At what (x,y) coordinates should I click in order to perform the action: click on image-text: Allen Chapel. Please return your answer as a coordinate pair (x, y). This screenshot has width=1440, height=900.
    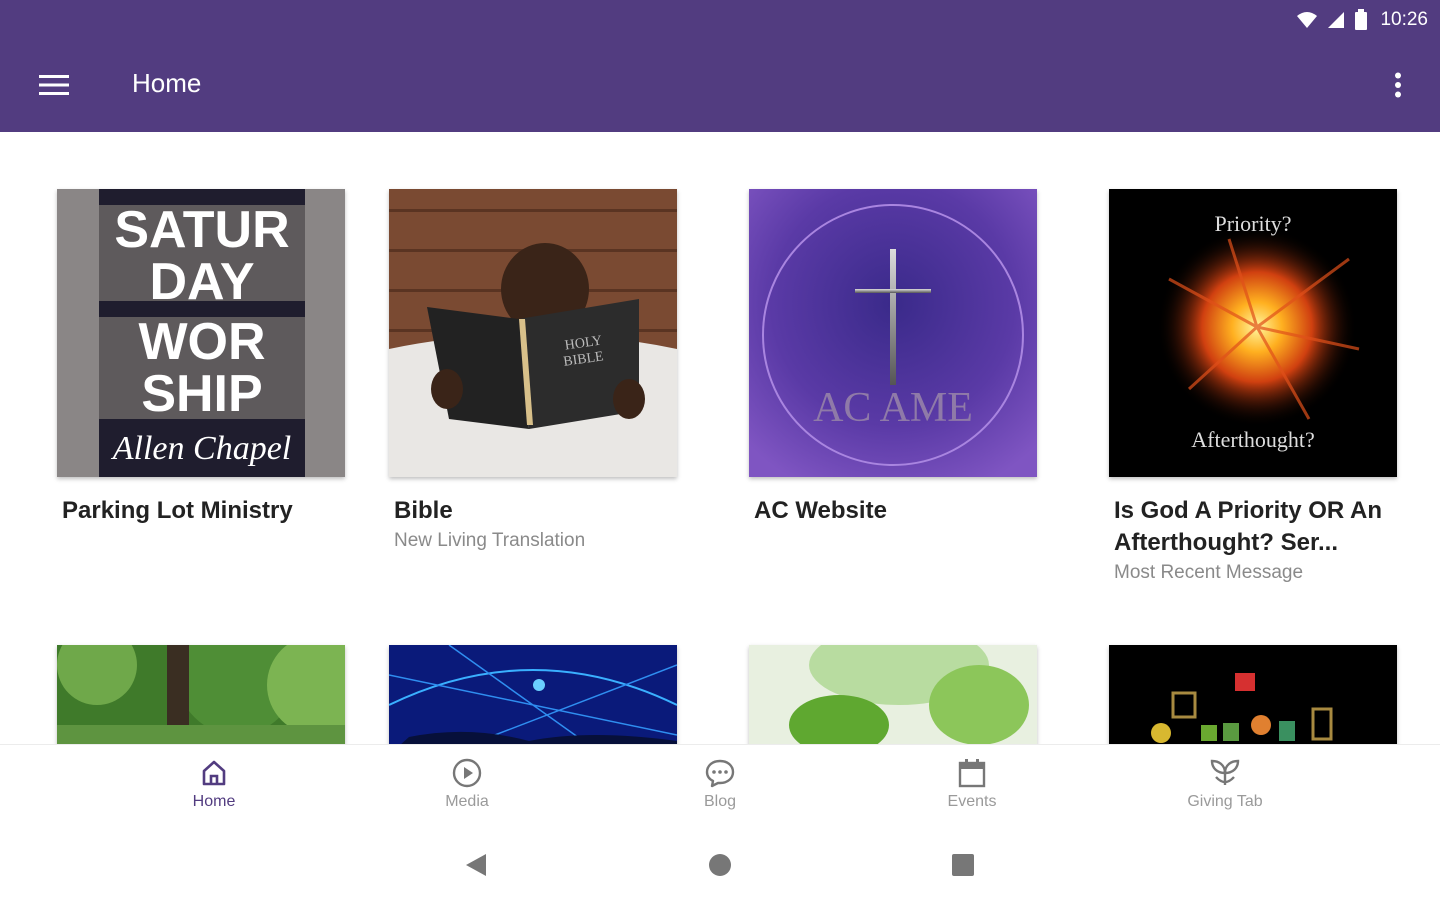
    Looking at the image, I should click on (201, 448).